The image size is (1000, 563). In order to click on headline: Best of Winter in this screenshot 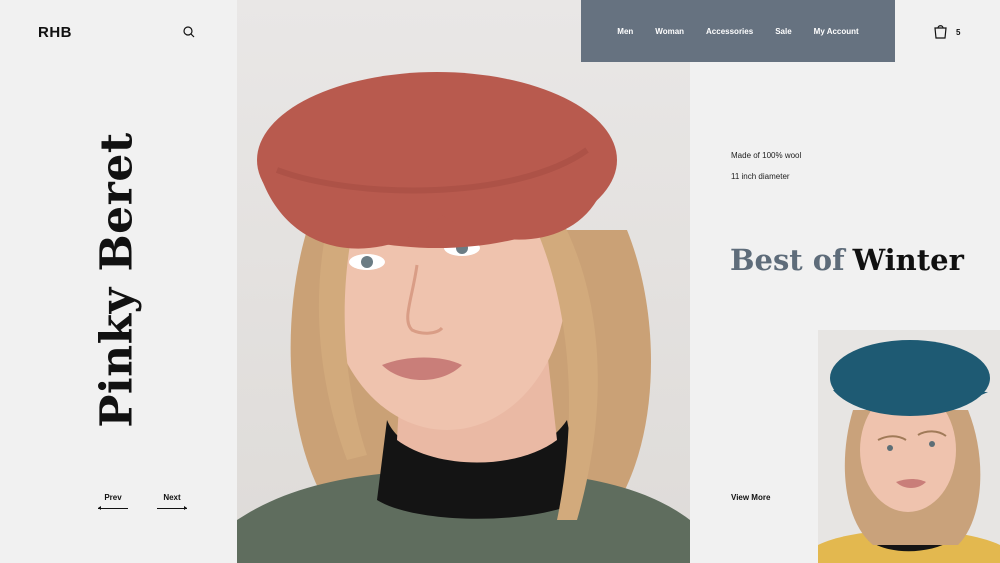, I will do `click(847, 260)`.